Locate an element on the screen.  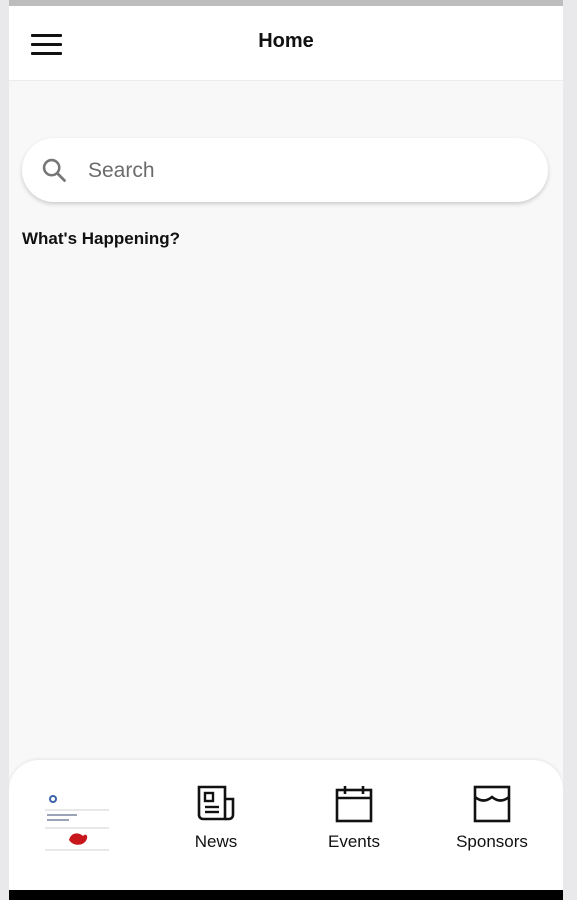
search-icon is located at coordinates (54, 170).